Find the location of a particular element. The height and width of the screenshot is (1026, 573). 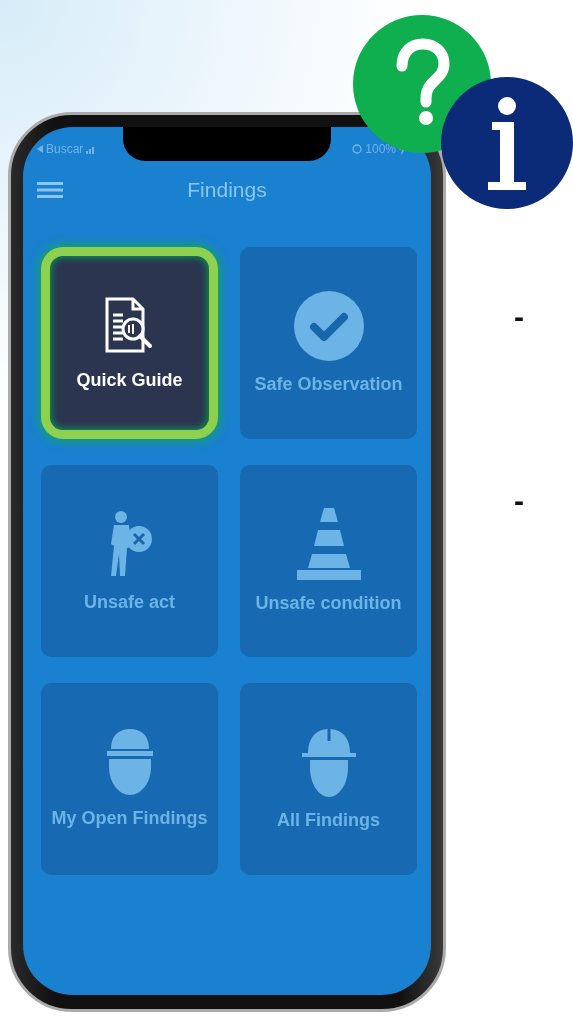

check-circle-icon is located at coordinates (328, 325).